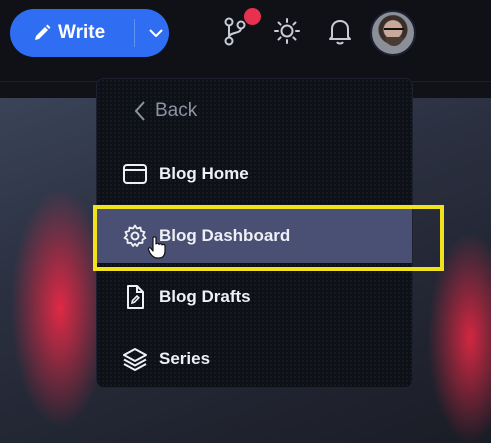 This screenshot has width=491, height=443. What do you see at coordinates (254, 359) in the screenshot?
I see `menu-item-series: Series` at bounding box center [254, 359].